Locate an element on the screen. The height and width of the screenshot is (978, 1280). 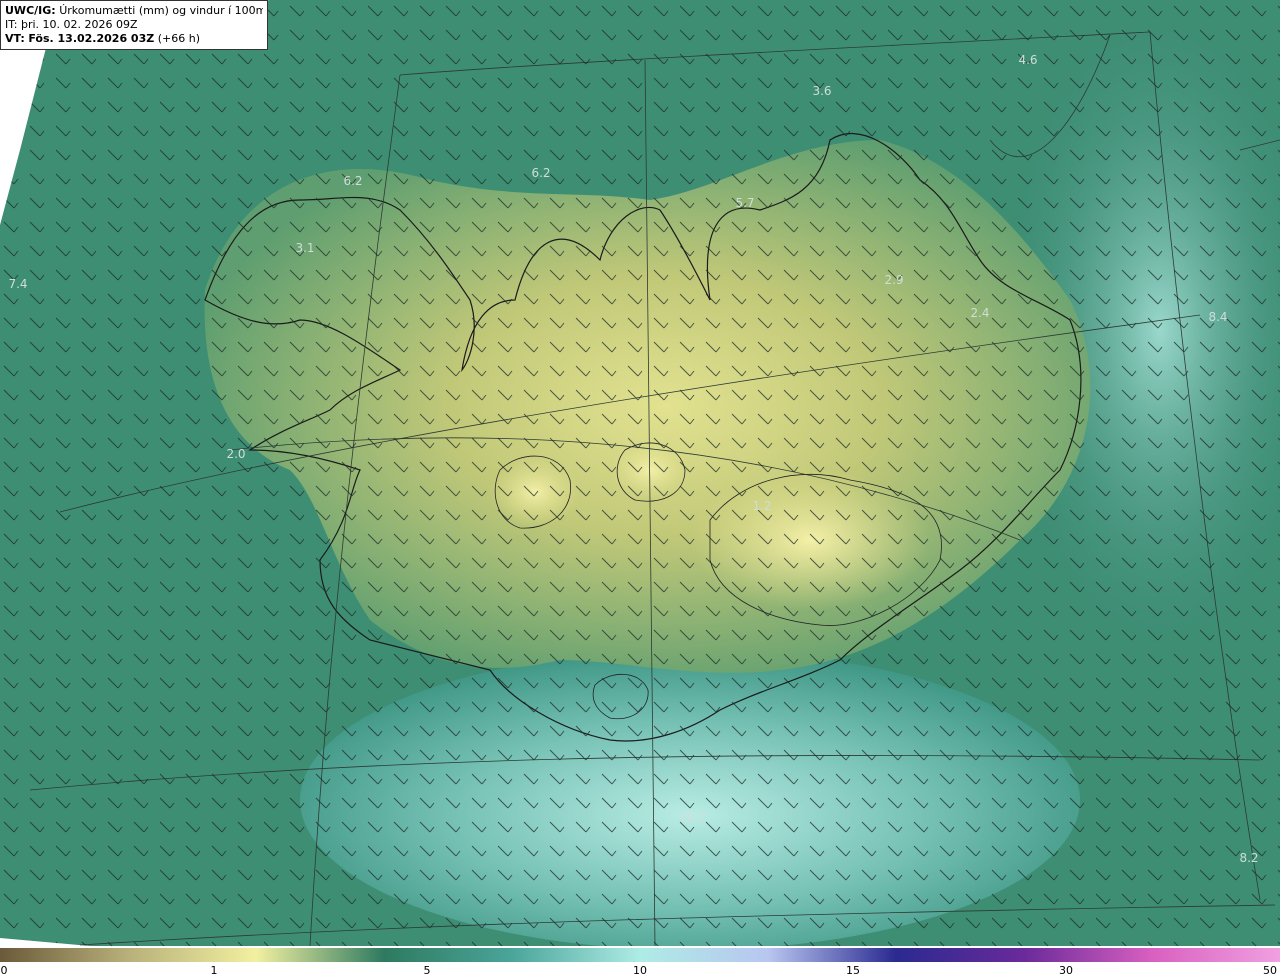
model-prefix: UWC/IG: is located at coordinates (30, 10).